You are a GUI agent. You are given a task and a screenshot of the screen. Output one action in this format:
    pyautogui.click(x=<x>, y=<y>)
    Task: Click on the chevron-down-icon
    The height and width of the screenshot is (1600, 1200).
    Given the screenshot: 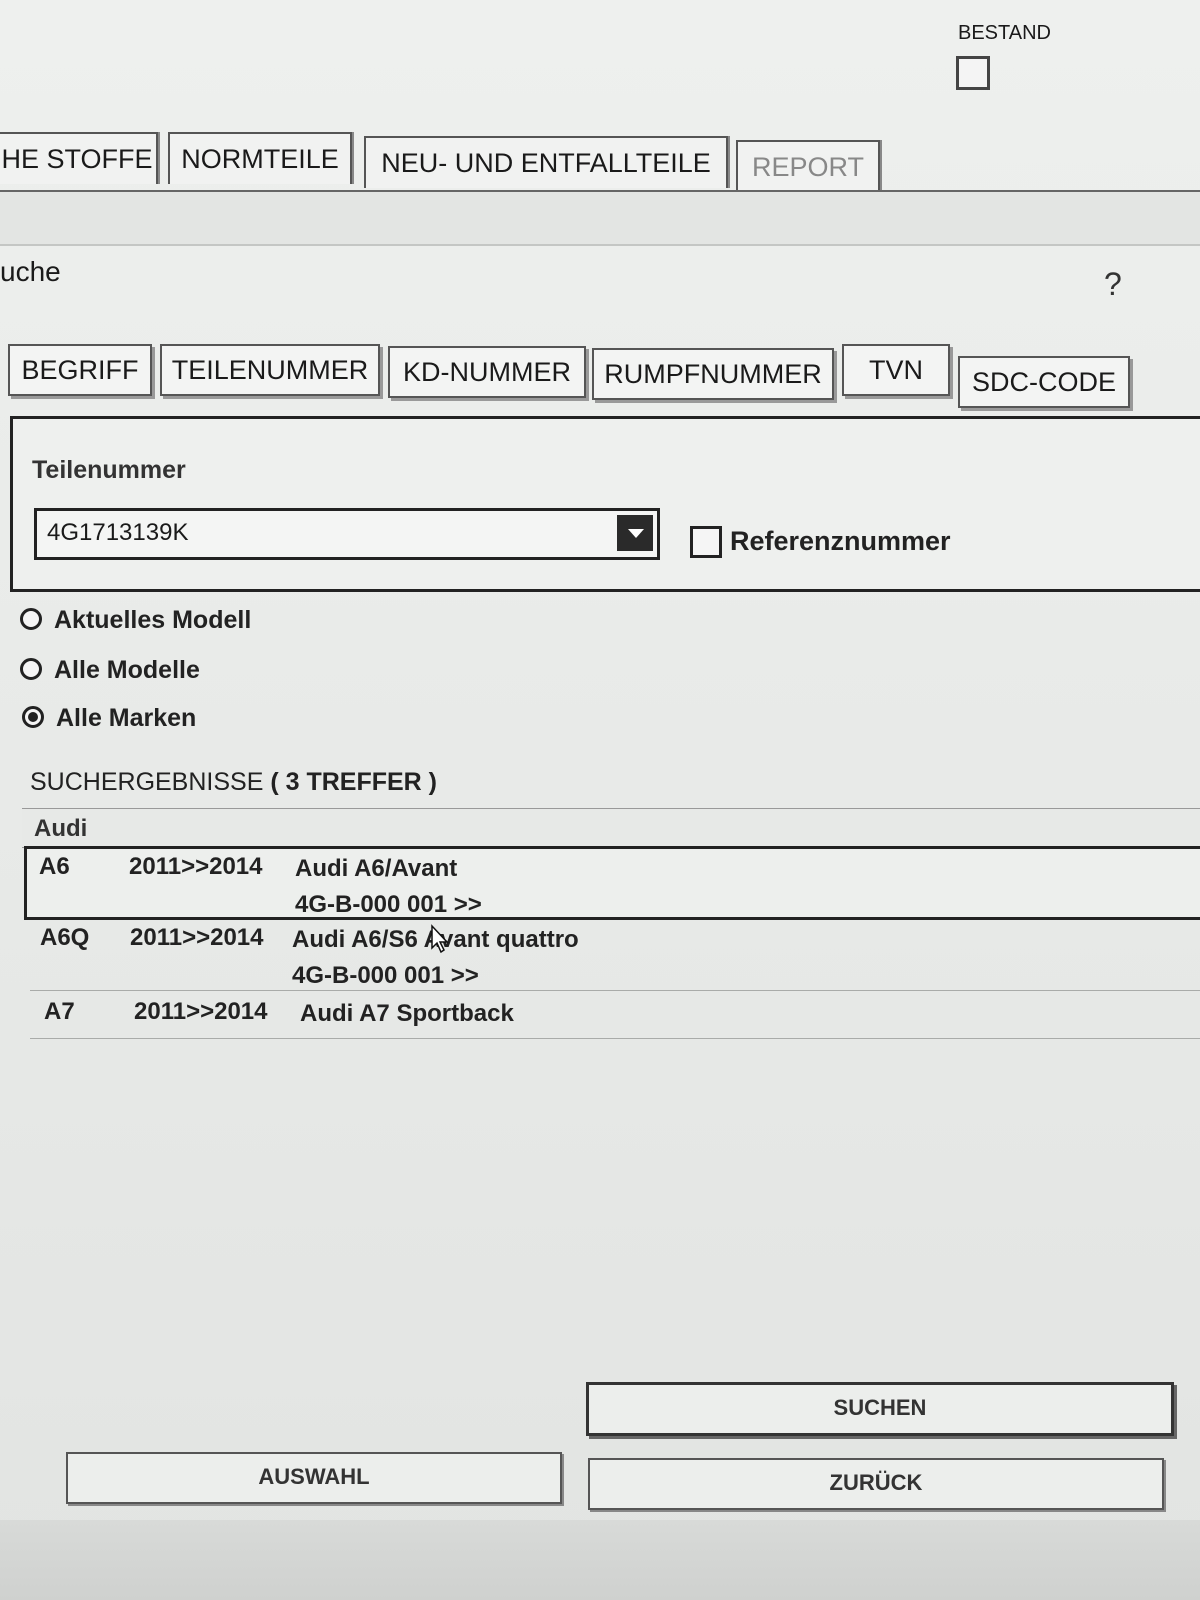 What is the action you would take?
    pyautogui.click(x=635, y=533)
    